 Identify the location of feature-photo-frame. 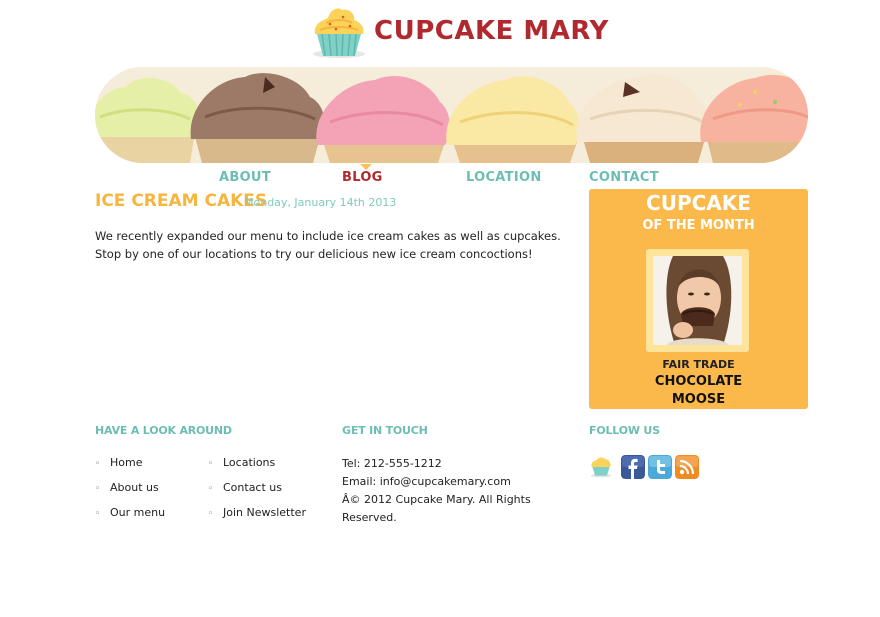
(697, 300).